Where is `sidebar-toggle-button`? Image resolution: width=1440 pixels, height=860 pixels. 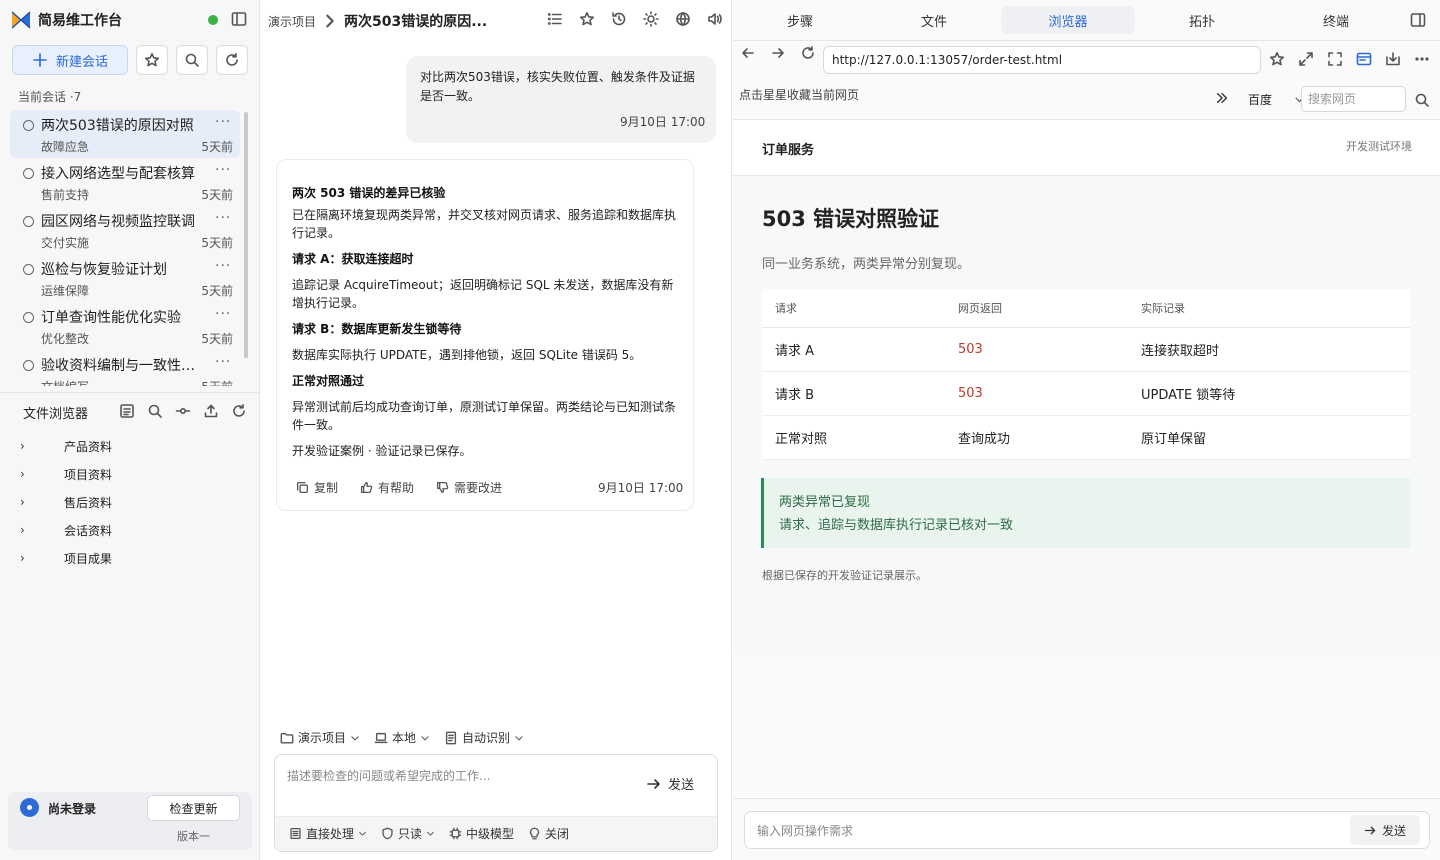
sidebar-toggle-button is located at coordinates (239, 19).